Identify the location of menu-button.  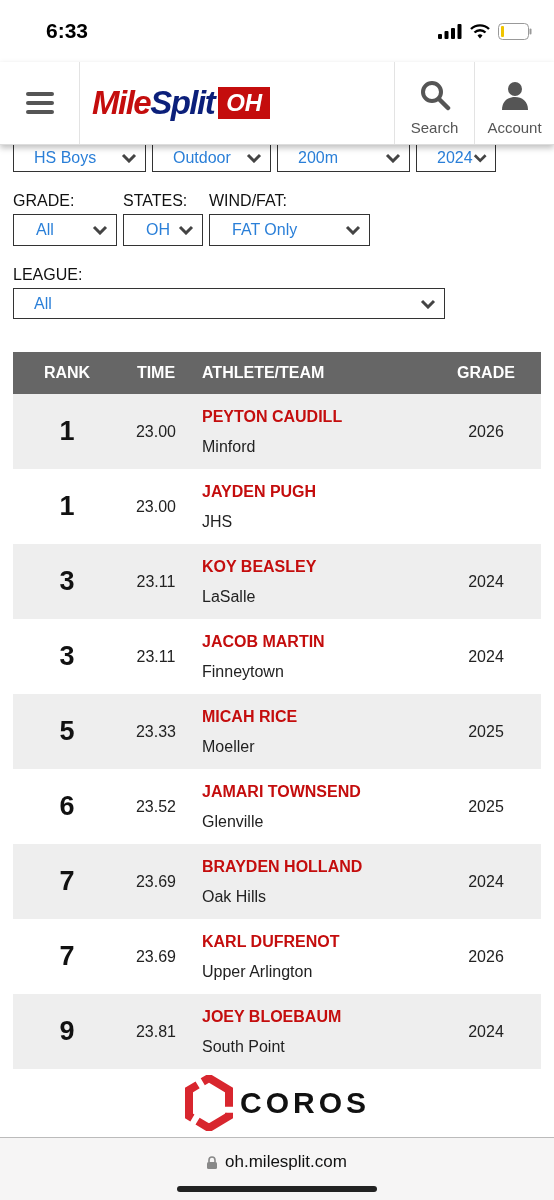
(40, 103).